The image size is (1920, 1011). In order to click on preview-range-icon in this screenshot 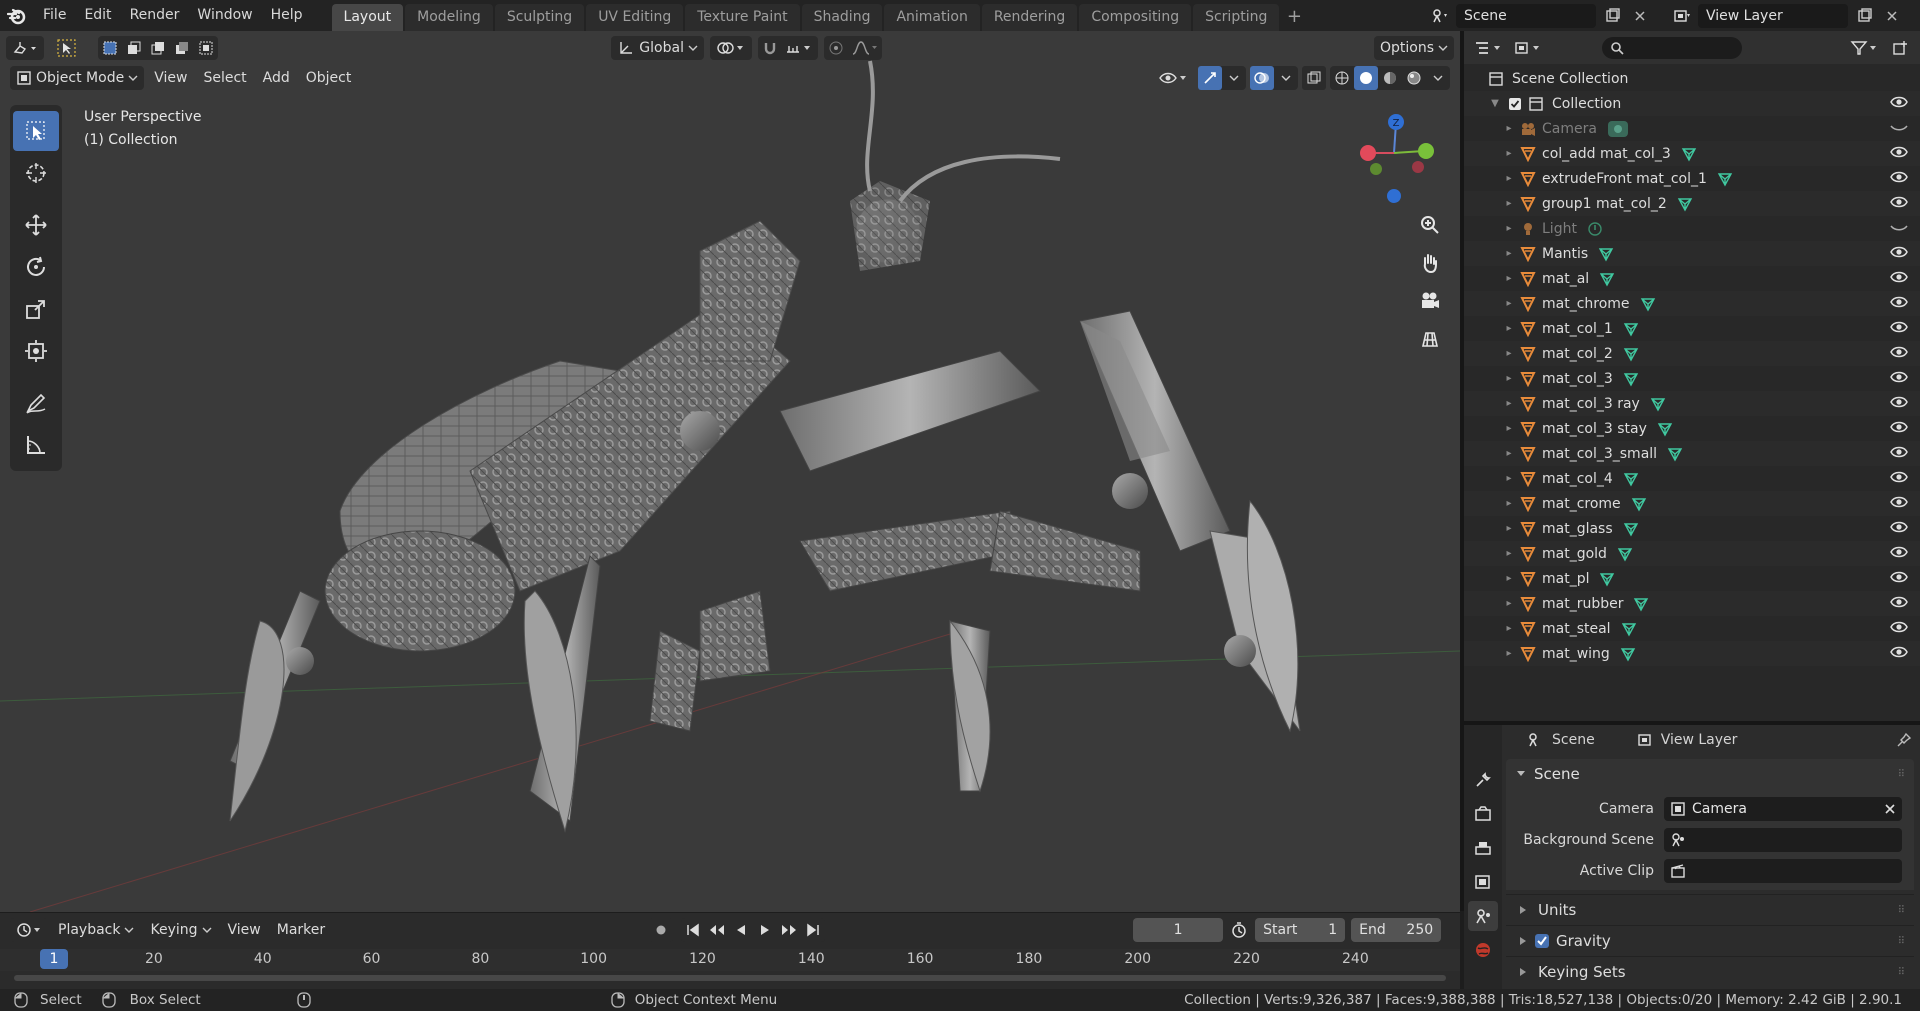, I will do `click(1239, 930)`.